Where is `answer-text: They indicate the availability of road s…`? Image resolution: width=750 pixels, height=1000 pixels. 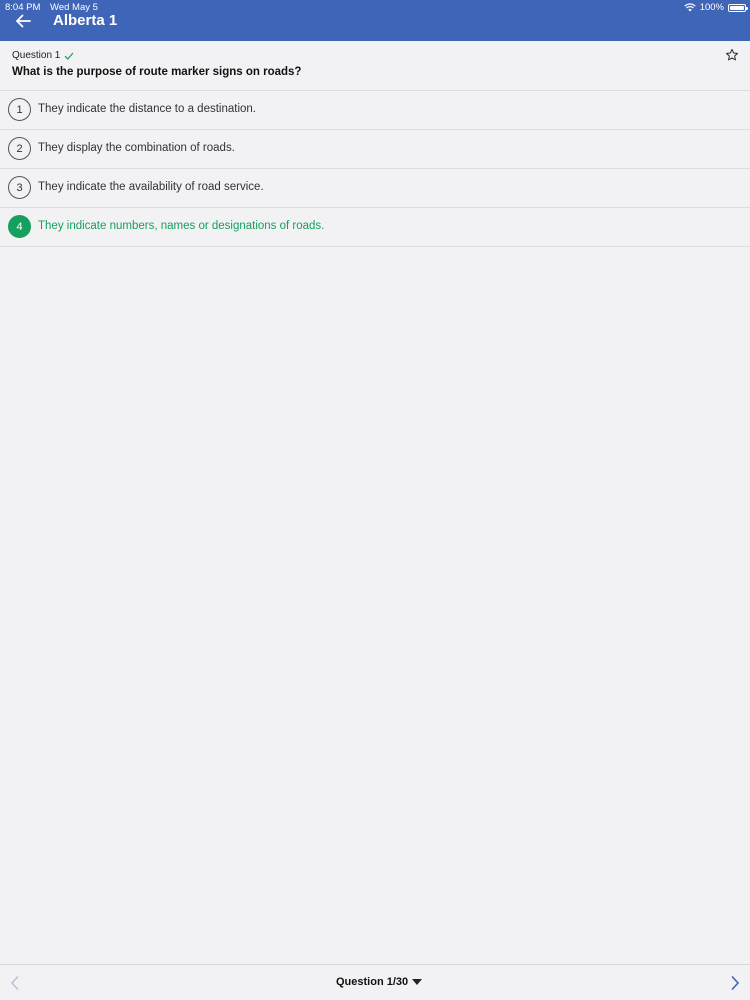
answer-text: They indicate the availability of road s… is located at coordinates (151, 187).